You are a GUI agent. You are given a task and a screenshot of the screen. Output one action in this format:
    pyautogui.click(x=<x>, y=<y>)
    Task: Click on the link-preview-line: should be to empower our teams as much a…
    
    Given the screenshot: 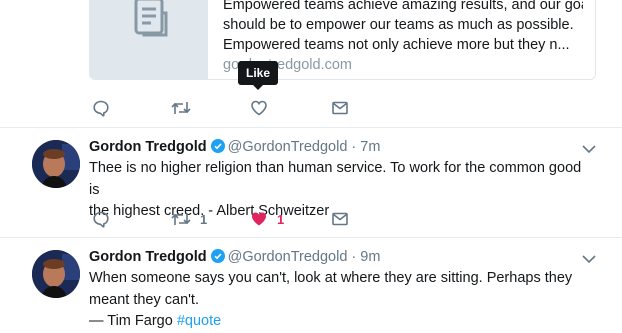 What is the action you would take?
    pyautogui.click(x=398, y=25)
    